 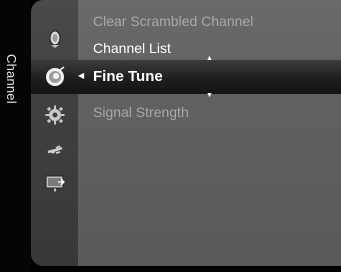 I want to click on tv-antenna-icon, so click(x=55, y=77).